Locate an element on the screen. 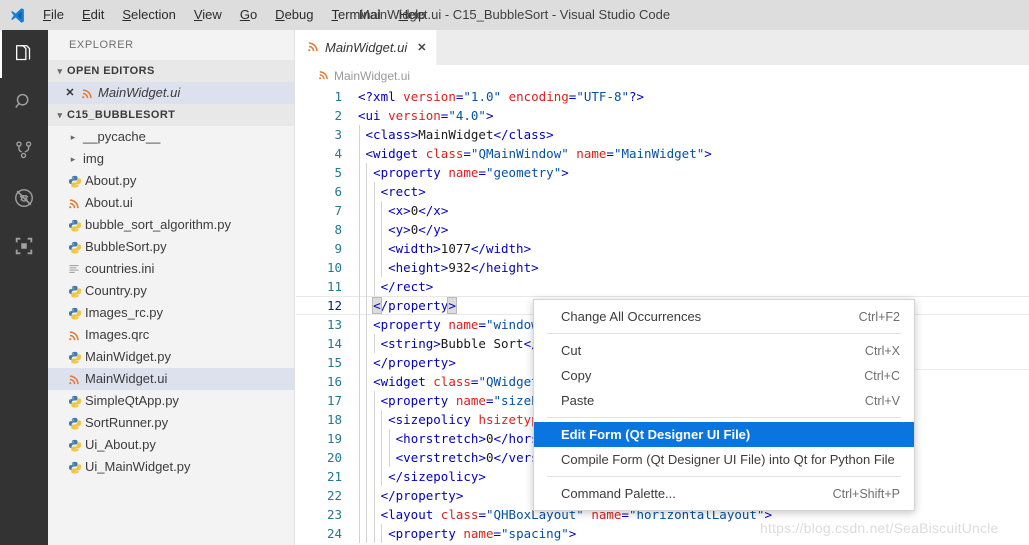  run-debug-disabled-icon is located at coordinates (24, 198).